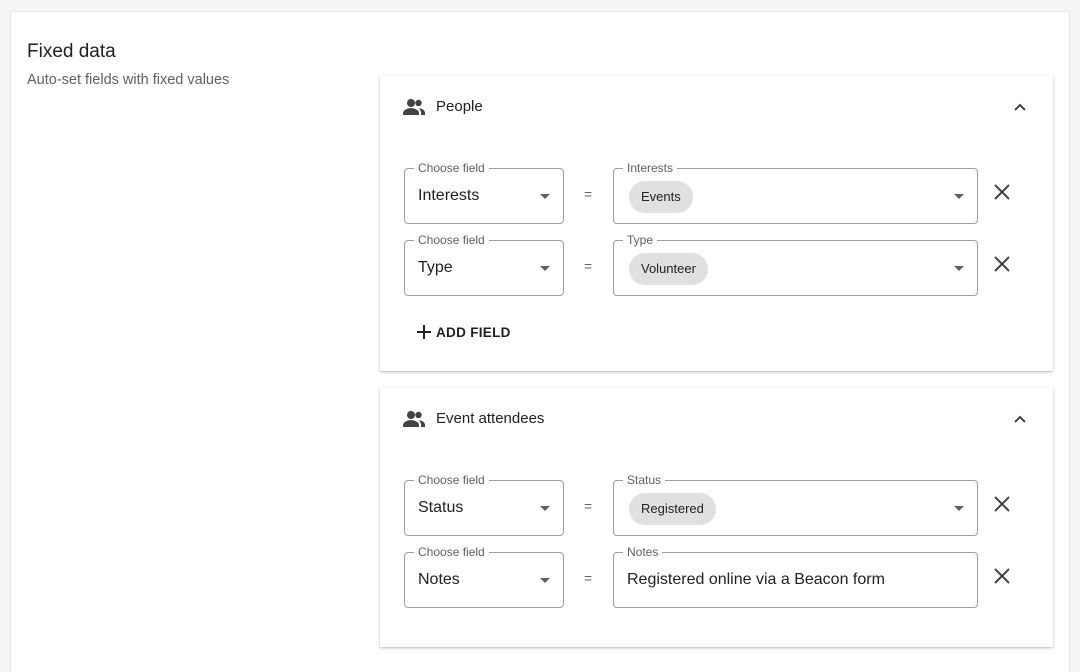  Describe the element at coordinates (128, 80) in the screenshot. I see `section-subtitle: Auto-set fields with fixed values` at that location.